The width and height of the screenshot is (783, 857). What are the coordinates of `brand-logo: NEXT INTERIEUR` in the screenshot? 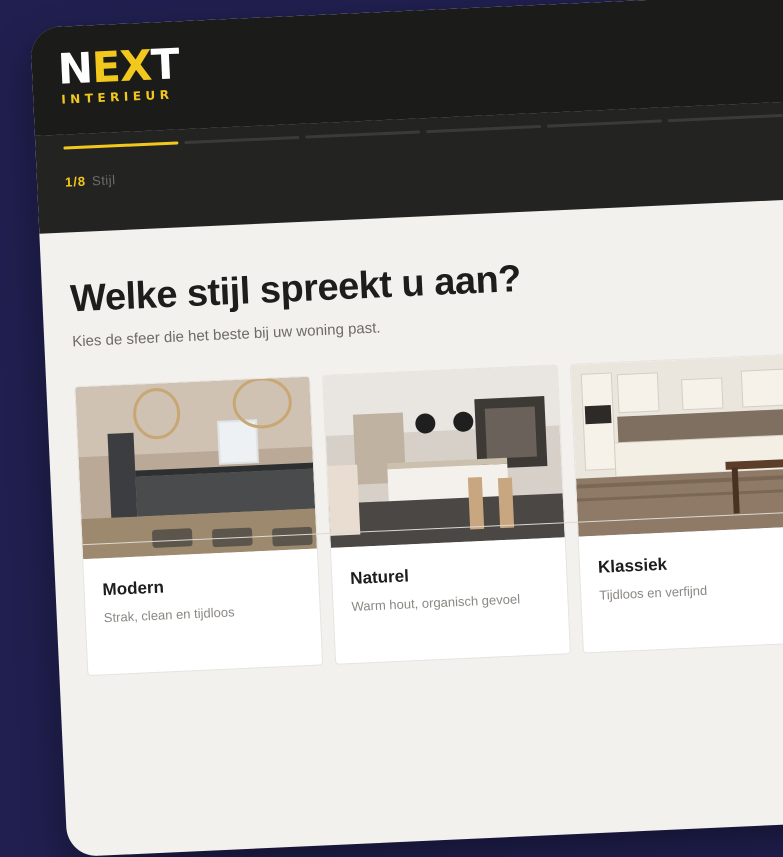 It's located at (118, 72).